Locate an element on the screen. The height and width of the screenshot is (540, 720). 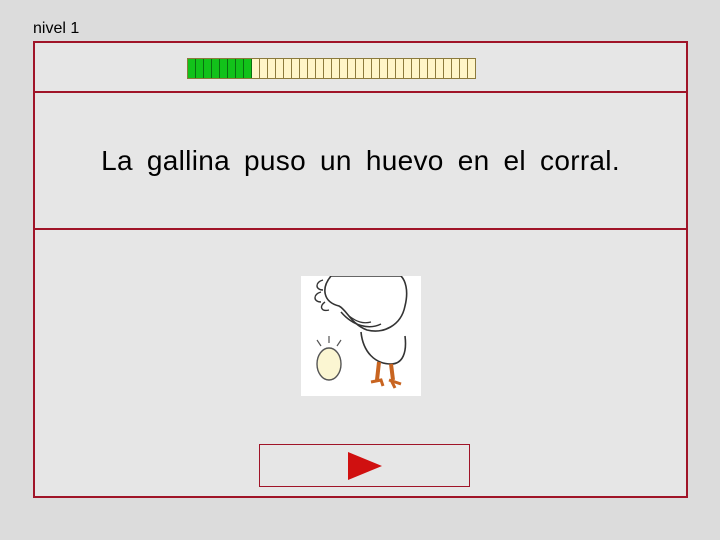
progress-bar is located at coordinates (331, 68).